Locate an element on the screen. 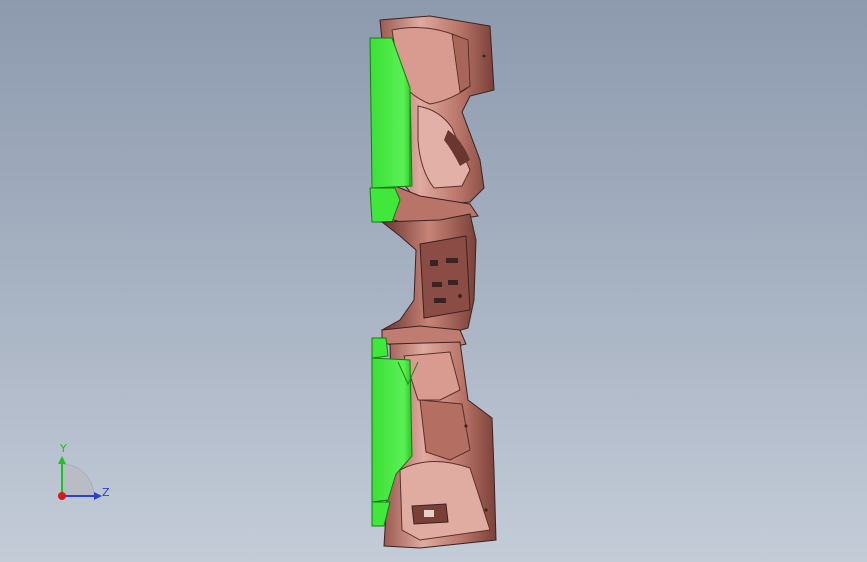 This screenshot has height=562, width=867. middle-connector is located at coordinates (428, 282).